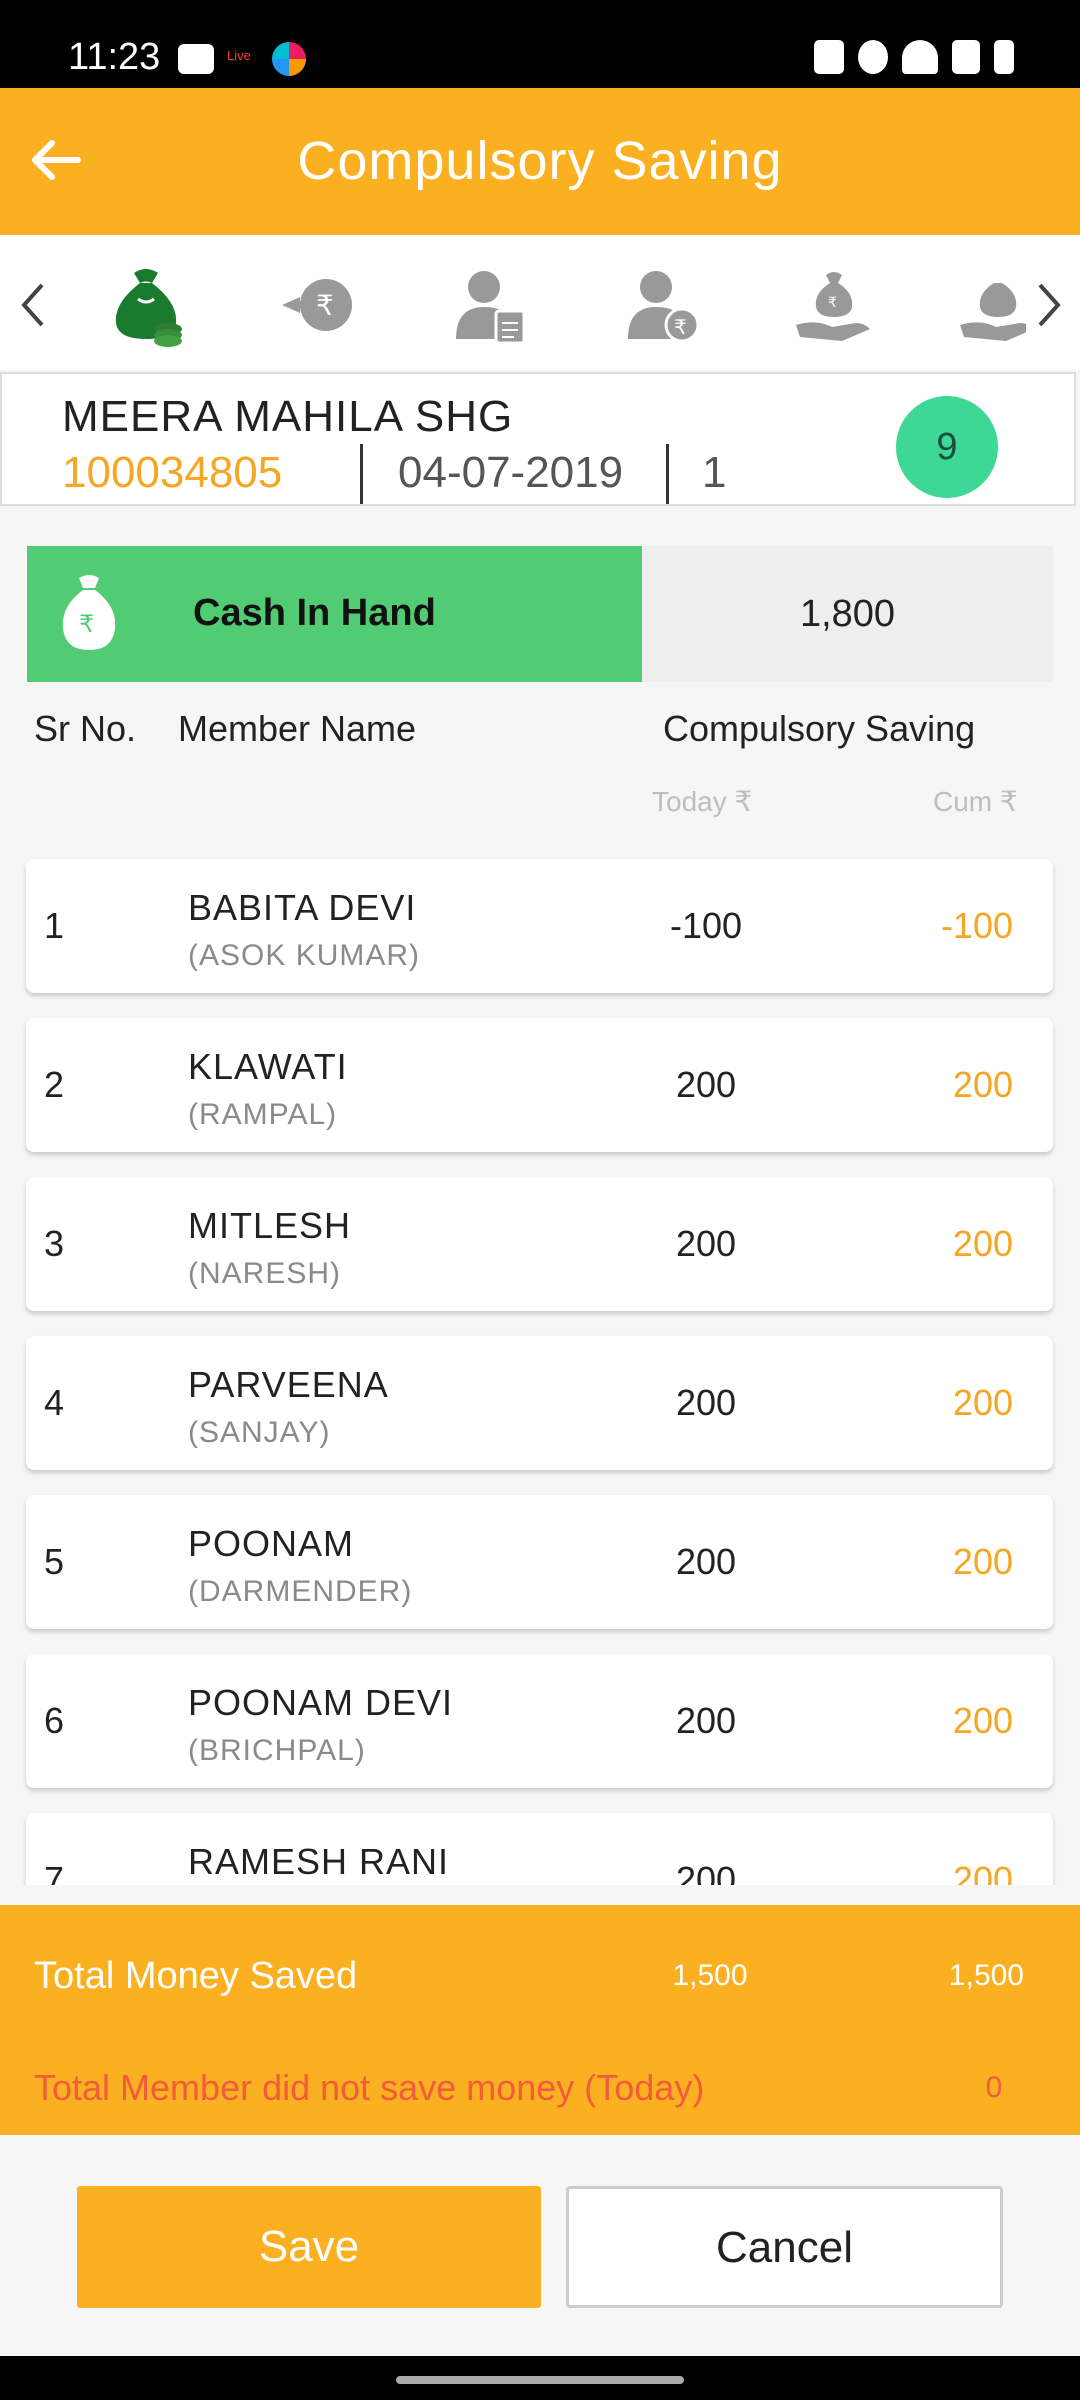  Describe the element at coordinates (114, 57) in the screenshot. I see `status-time: 11:23` at that location.